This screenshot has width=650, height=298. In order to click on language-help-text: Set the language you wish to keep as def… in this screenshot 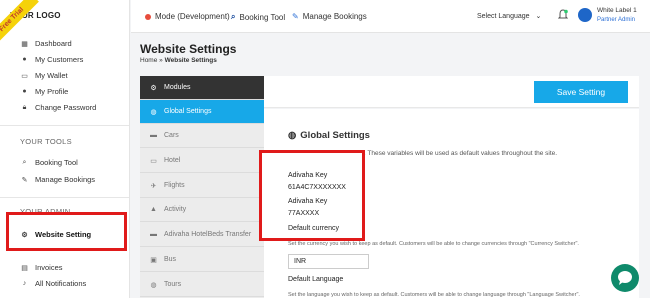, I will do `click(434, 295)`.